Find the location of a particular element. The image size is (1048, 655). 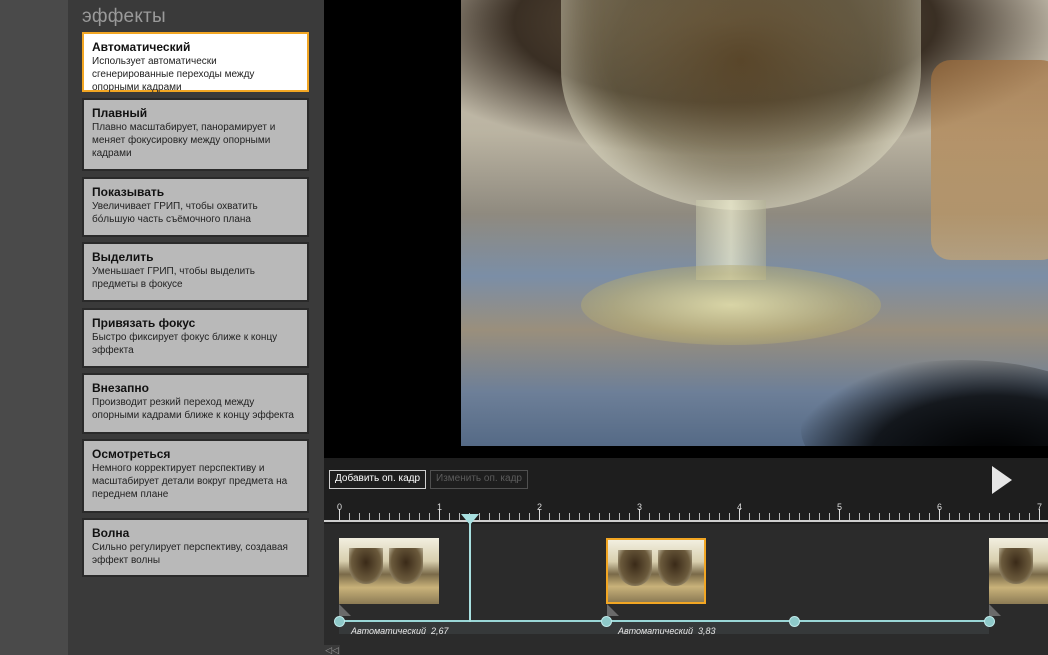

playhead-dot is located at coordinates (794, 621).